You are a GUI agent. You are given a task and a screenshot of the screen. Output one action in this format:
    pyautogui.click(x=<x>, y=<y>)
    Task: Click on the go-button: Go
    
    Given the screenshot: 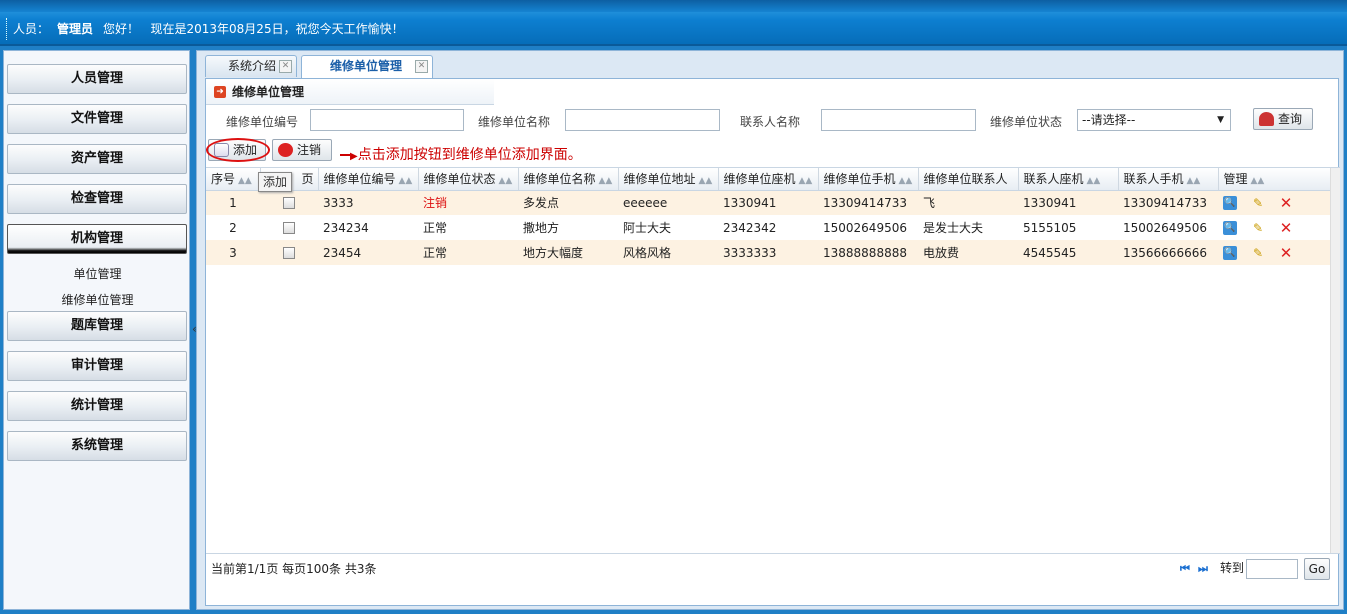 What is the action you would take?
    pyautogui.click(x=1317, y=569)
    